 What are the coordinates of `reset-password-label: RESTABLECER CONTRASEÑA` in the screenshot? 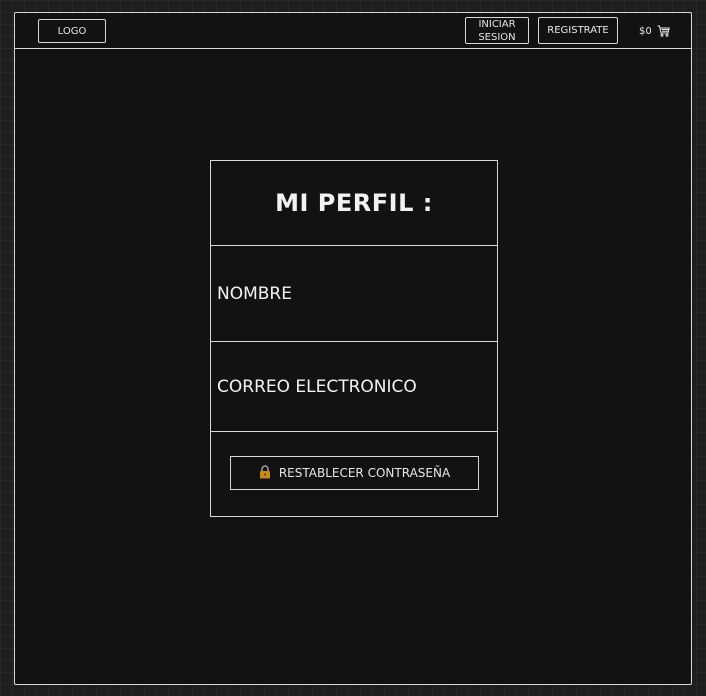 It's located at (364, 473).